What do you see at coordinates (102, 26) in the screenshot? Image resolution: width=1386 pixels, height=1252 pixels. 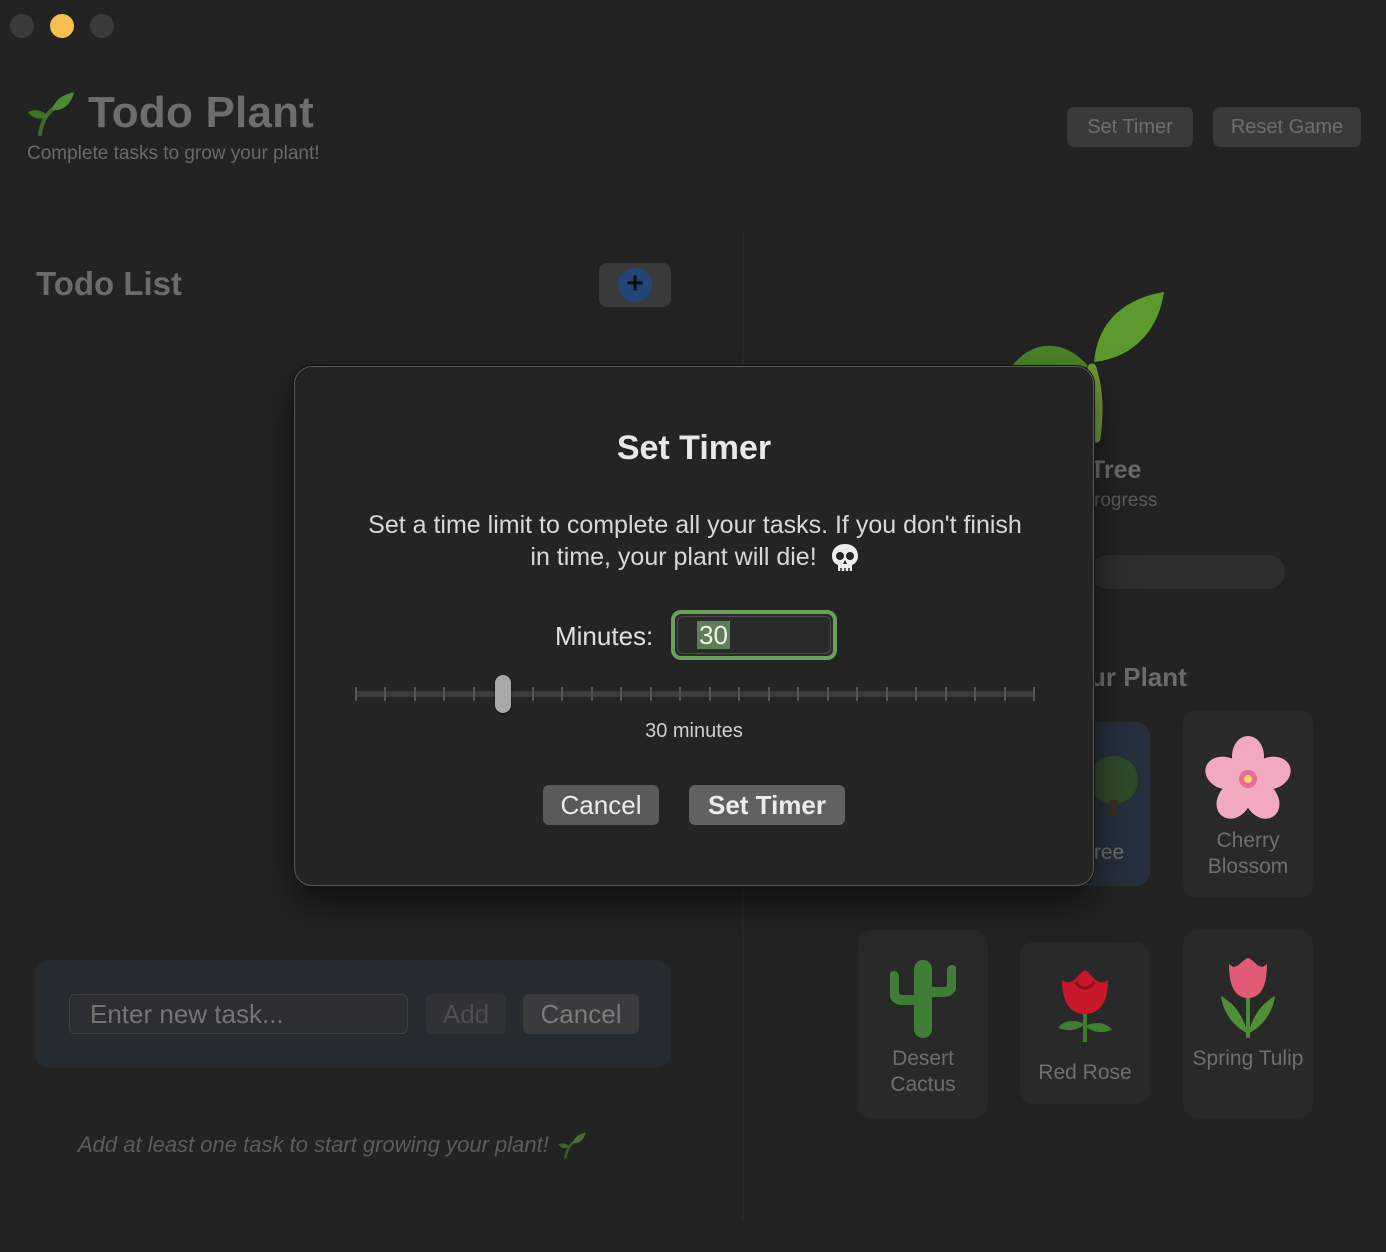 I see `zoom-window-button` at bounding box center [102, 26].